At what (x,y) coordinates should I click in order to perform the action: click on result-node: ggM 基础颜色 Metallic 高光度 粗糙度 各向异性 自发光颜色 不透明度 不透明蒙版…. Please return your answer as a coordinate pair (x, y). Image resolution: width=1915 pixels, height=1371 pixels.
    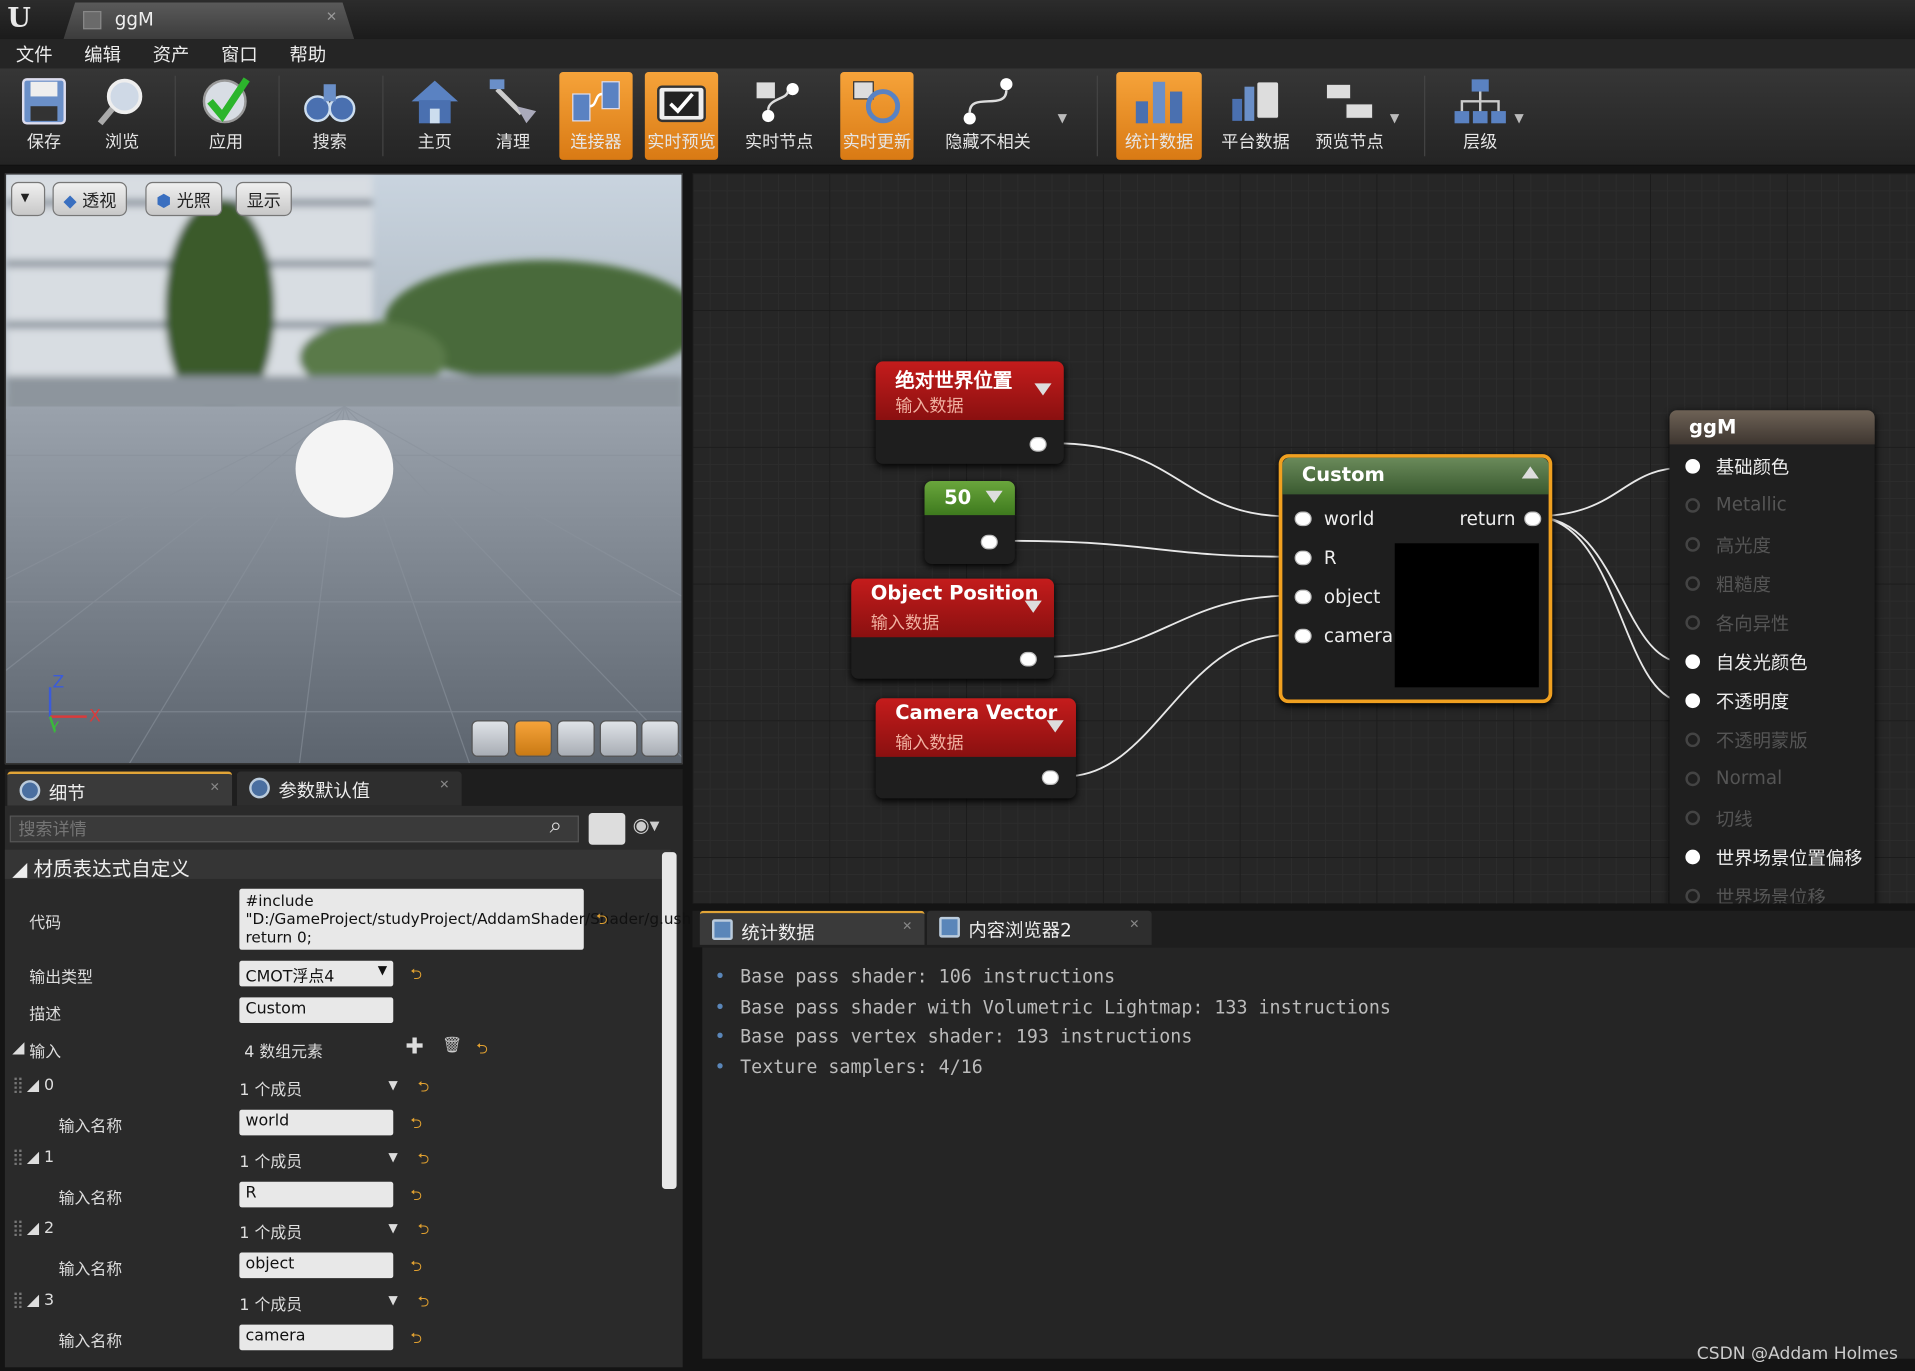
    Looking at the image, I should click on (1772, 657).